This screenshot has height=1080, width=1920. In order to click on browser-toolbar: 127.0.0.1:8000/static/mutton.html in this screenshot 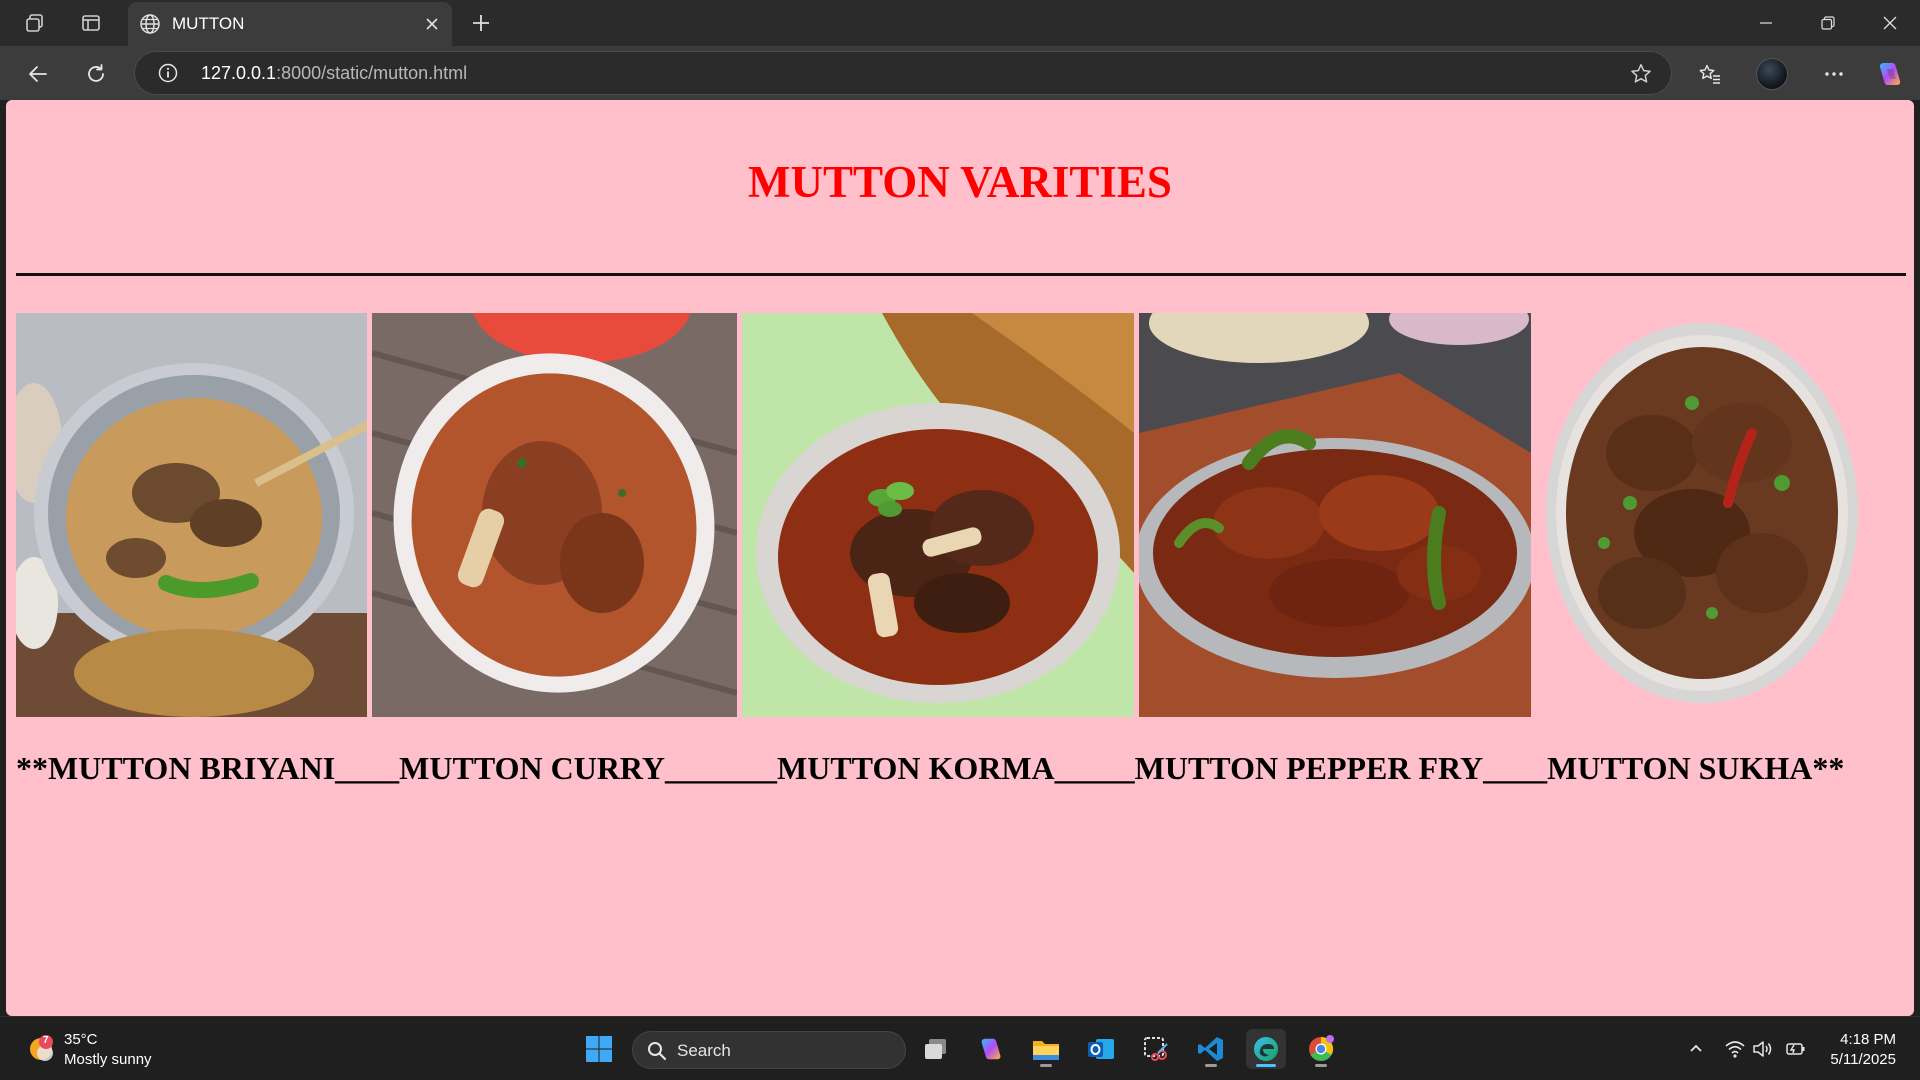, I will do `click(960, 73)`.